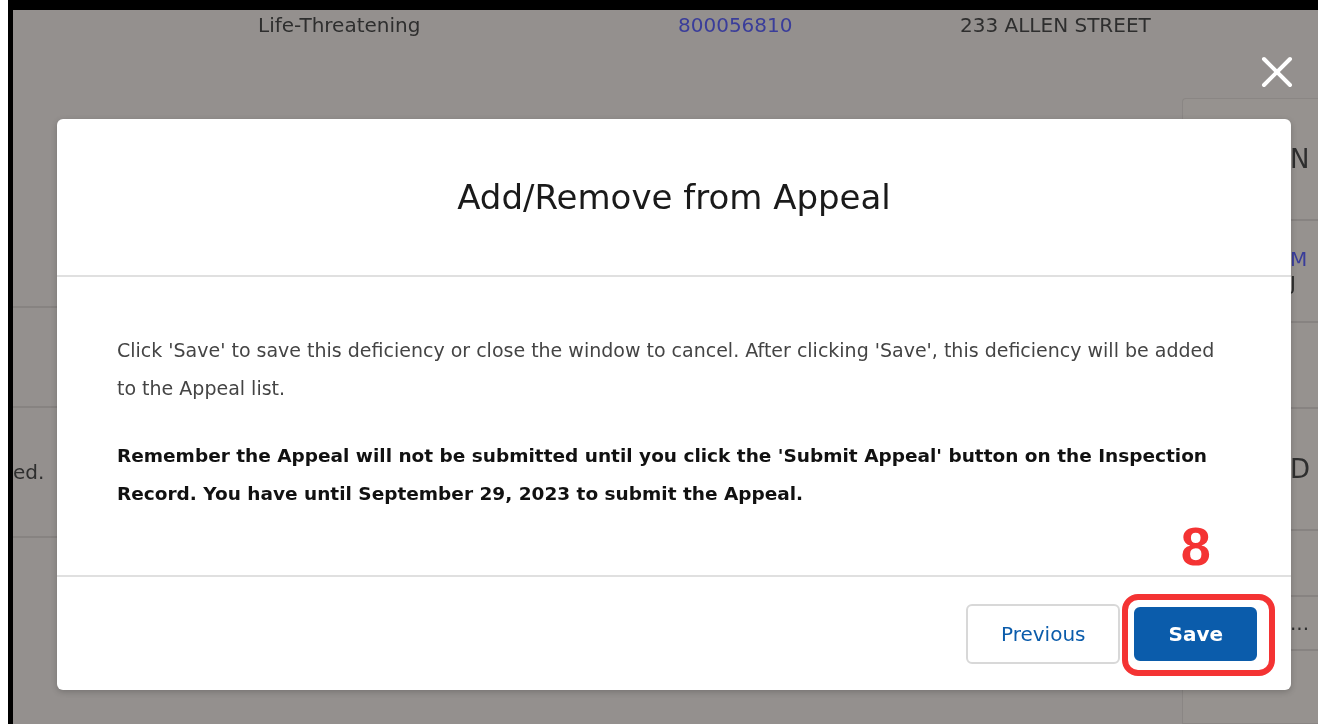 The image size is (1318, 724). What do you see at coordinates (1300, 159) in the screenshot?
I see `panel-heading: N` at bounding box center [1300, 159].